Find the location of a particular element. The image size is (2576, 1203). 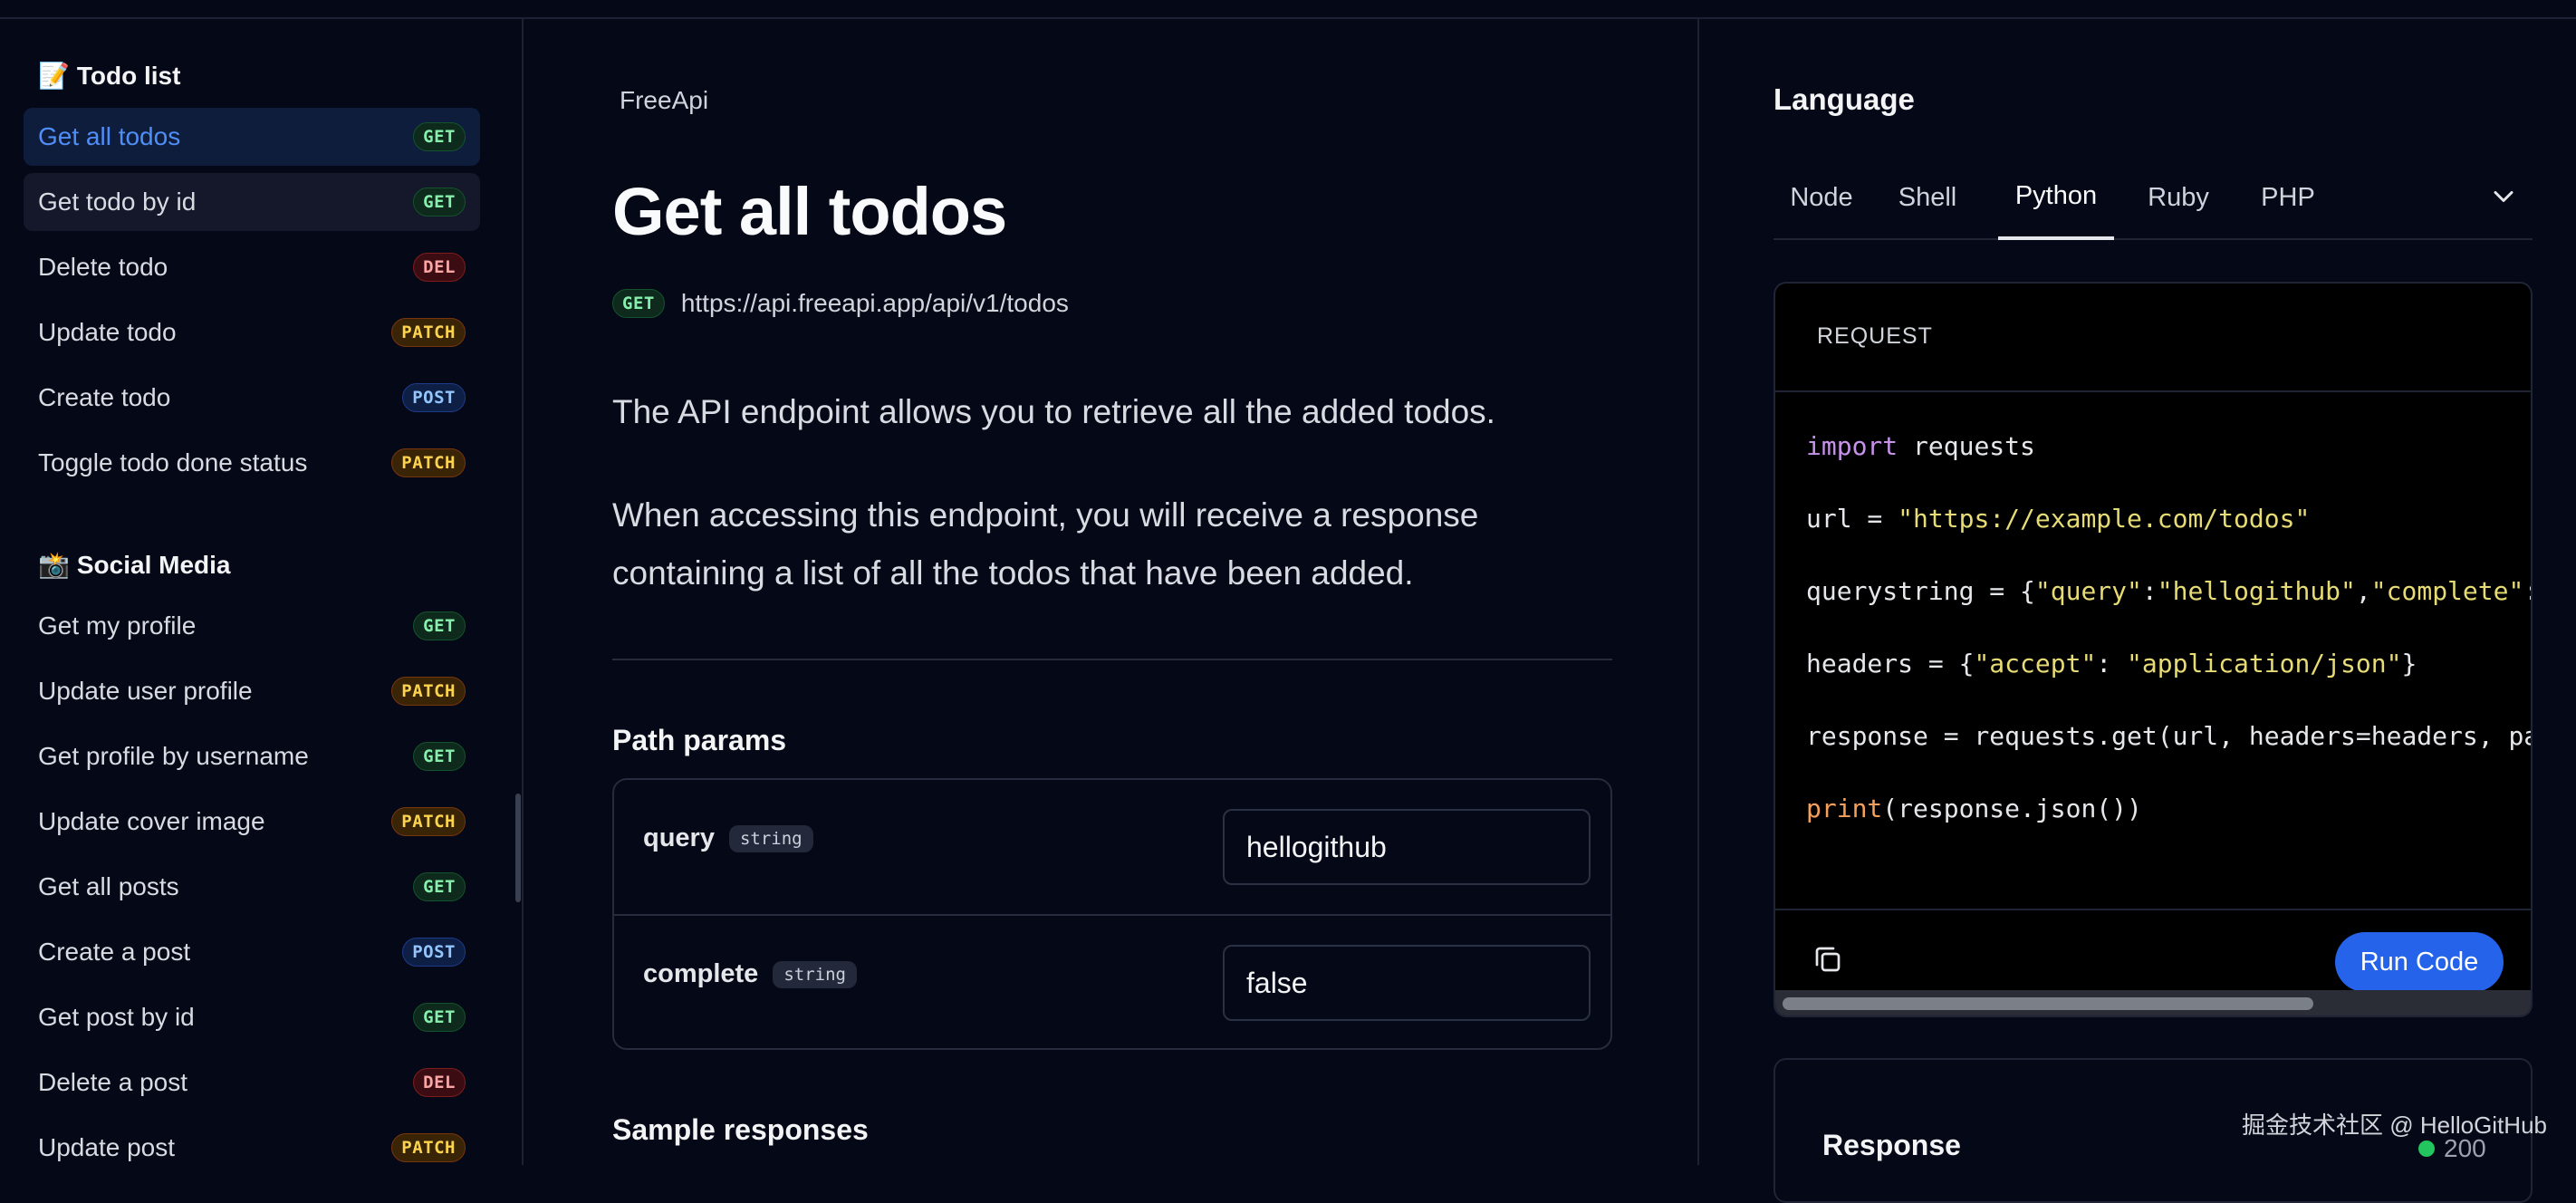

response-title: Response is located at coordinates (1891, 1145).